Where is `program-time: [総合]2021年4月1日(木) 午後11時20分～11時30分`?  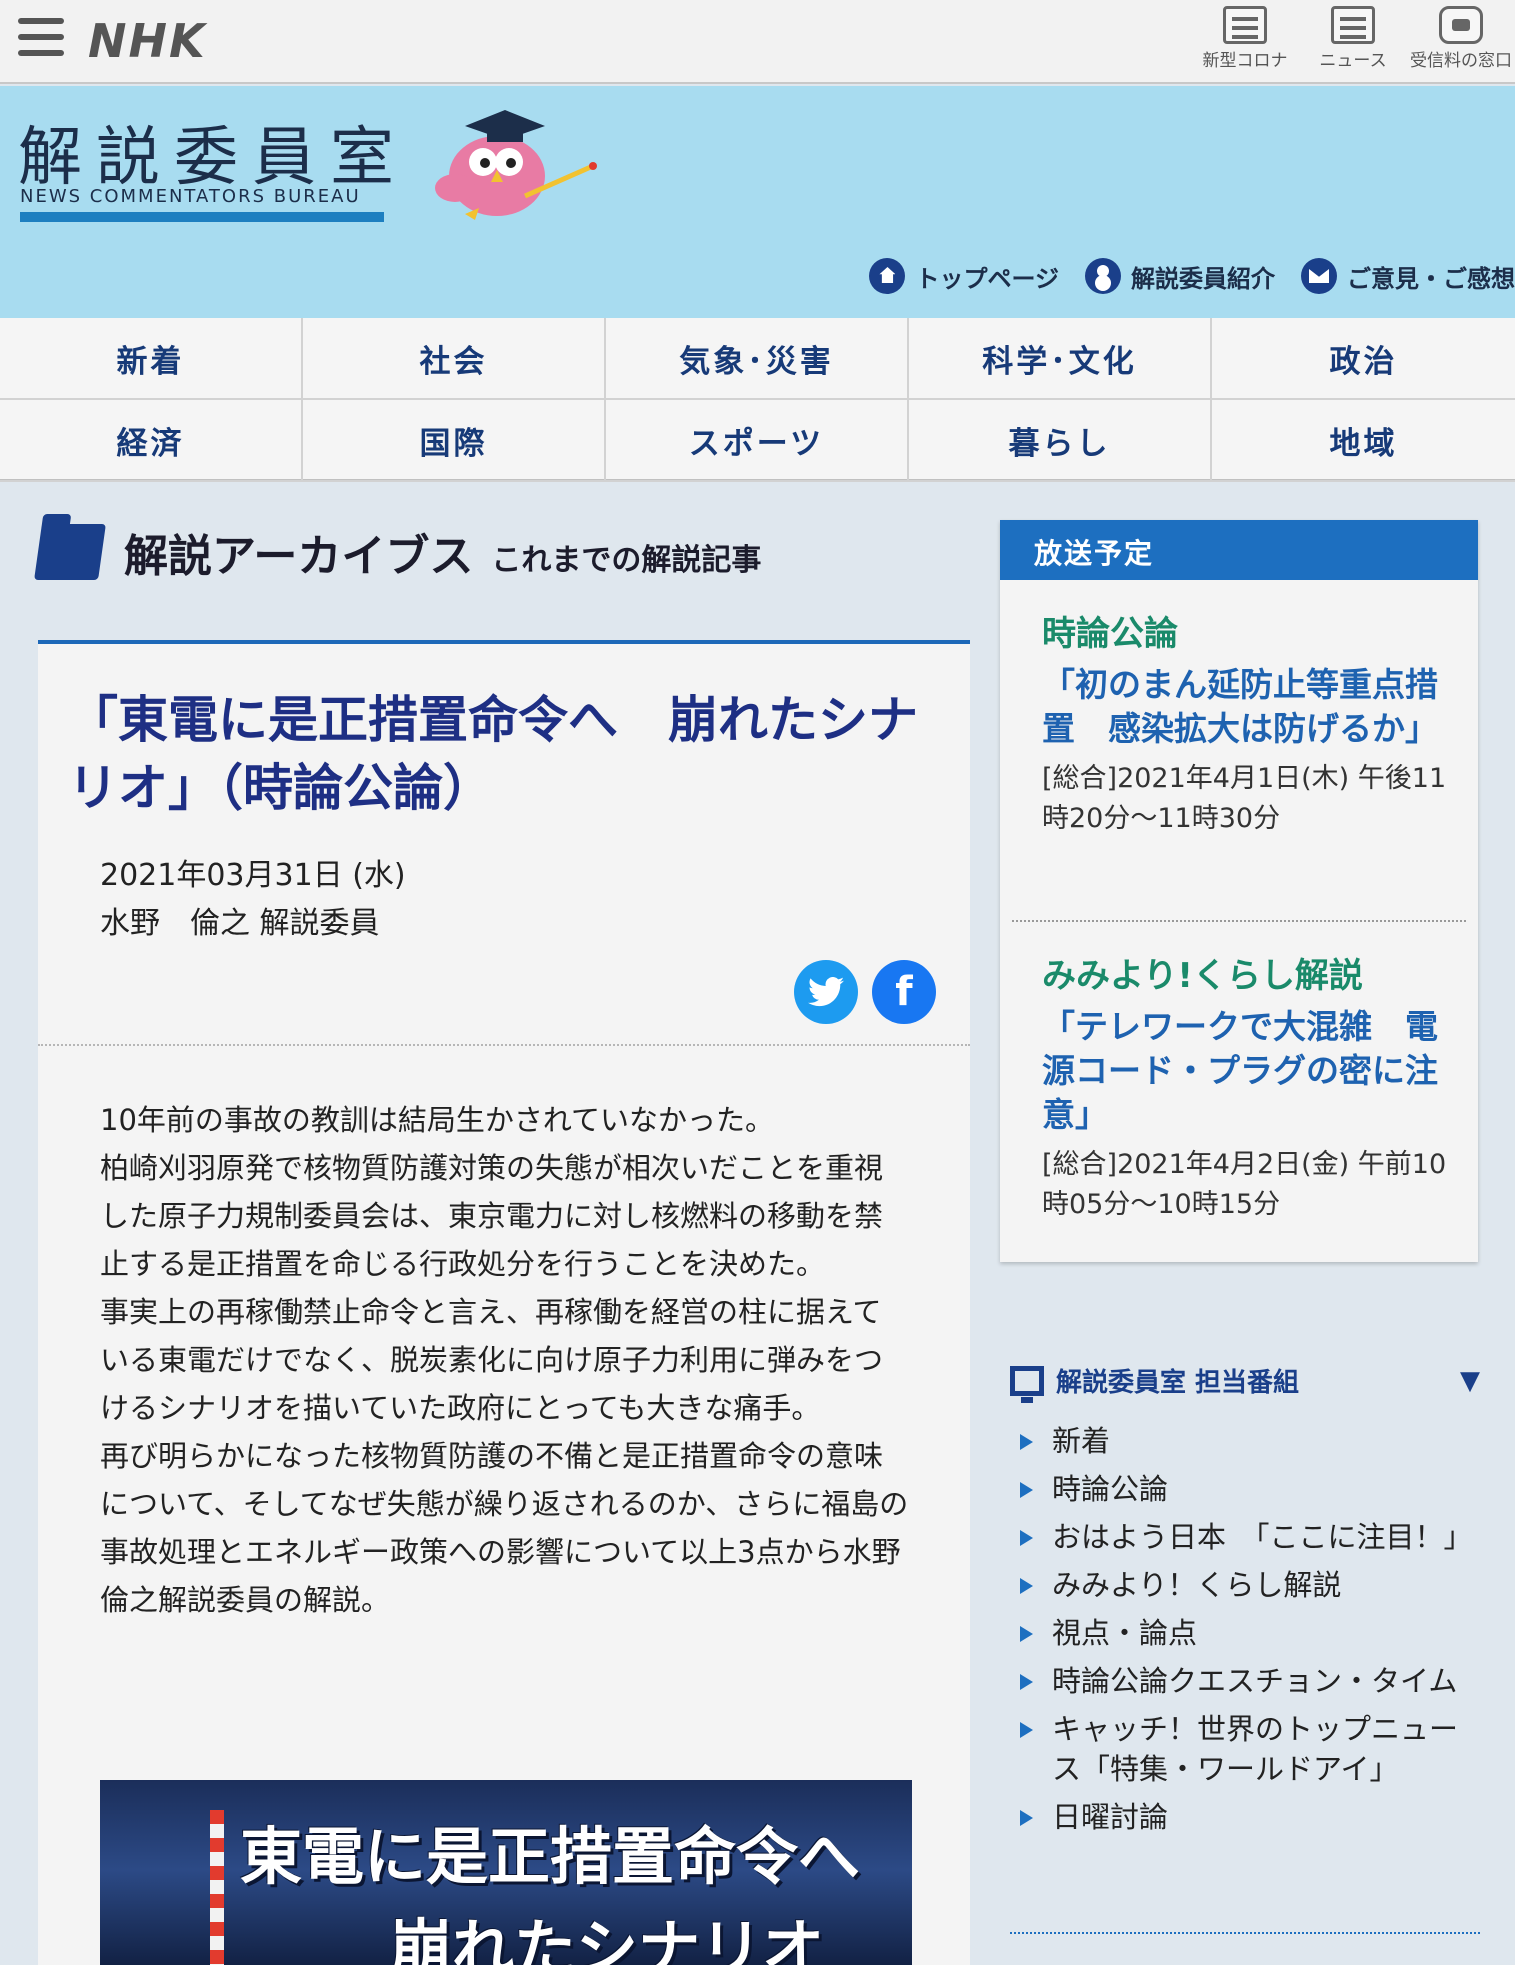 program-time: [総合]2021年4月1日(木) 午後11時20分～11時30分 is located at coordinates (1244, 798).